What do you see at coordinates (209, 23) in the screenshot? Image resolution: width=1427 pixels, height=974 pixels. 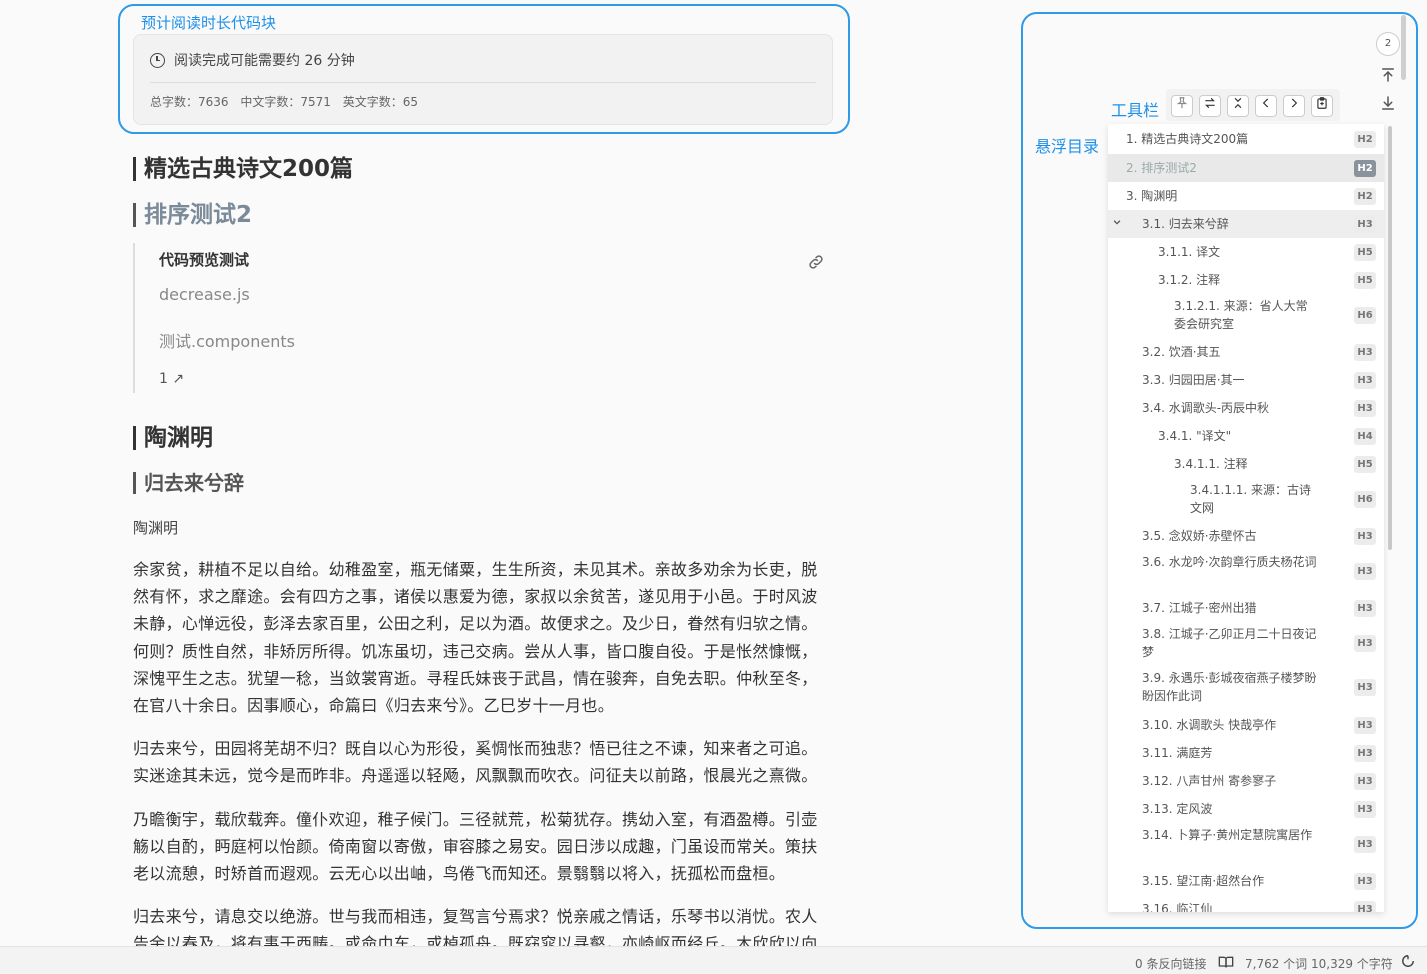 I see `reading-time-annotation-label: 预计阅读时长代码块` at bounding box center [209, 23].